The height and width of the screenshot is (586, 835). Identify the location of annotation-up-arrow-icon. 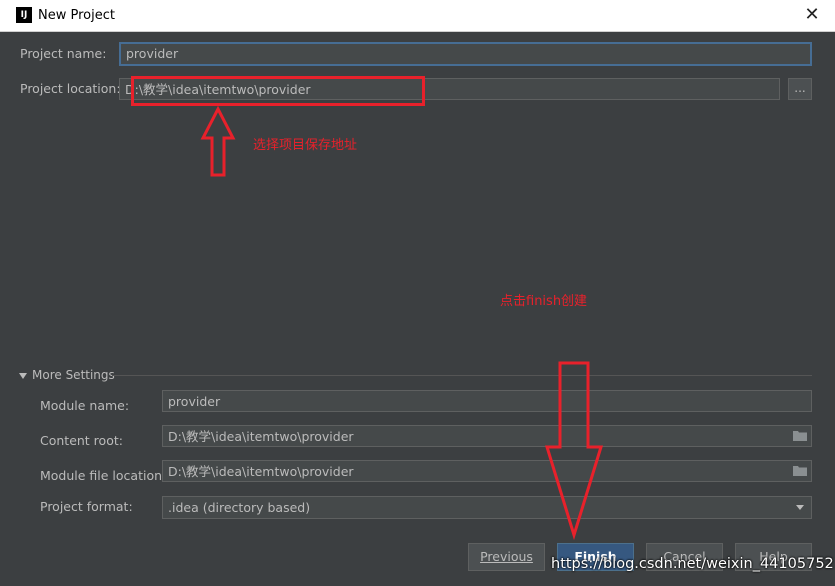
(218, 141).